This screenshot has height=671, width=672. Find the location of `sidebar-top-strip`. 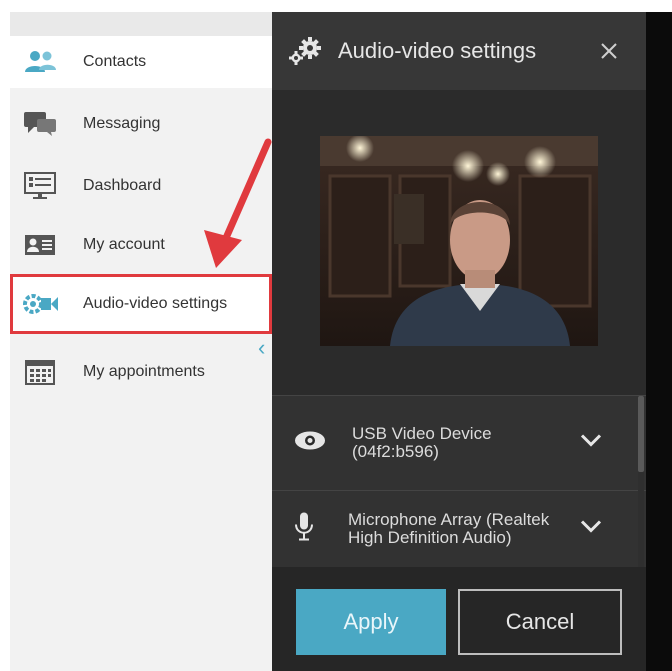

sidebar-top-strip is located at coordinates (141, 24).